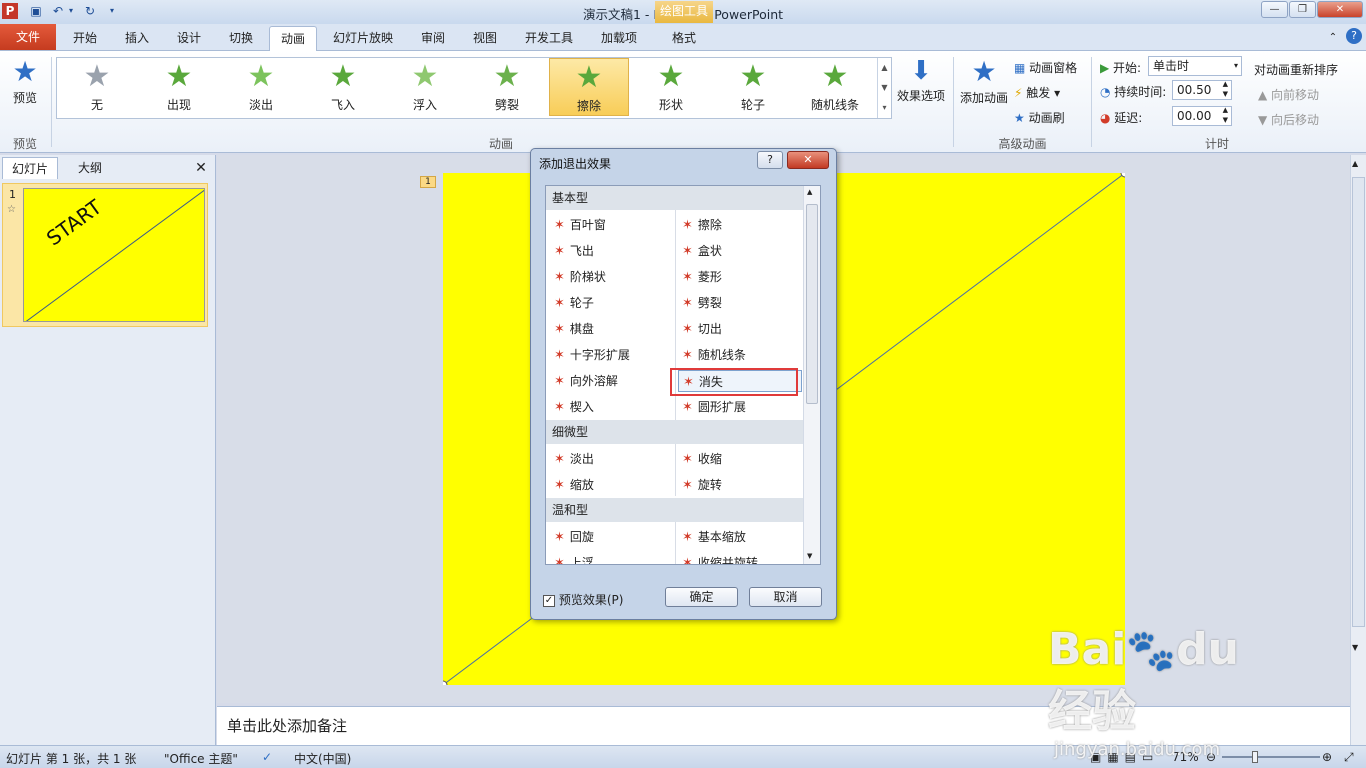  Describe the element at coordinates (1137, 749) in the screenshot. I see `watermark-url: jingyan.baidu.com` at that location.